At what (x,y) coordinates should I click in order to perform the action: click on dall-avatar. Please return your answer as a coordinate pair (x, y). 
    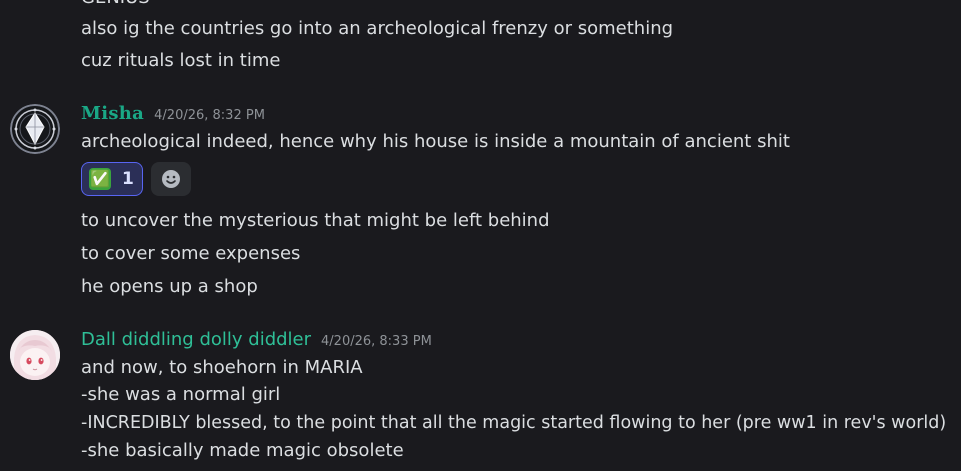
    Looking at the image, I should click on (35, 355).